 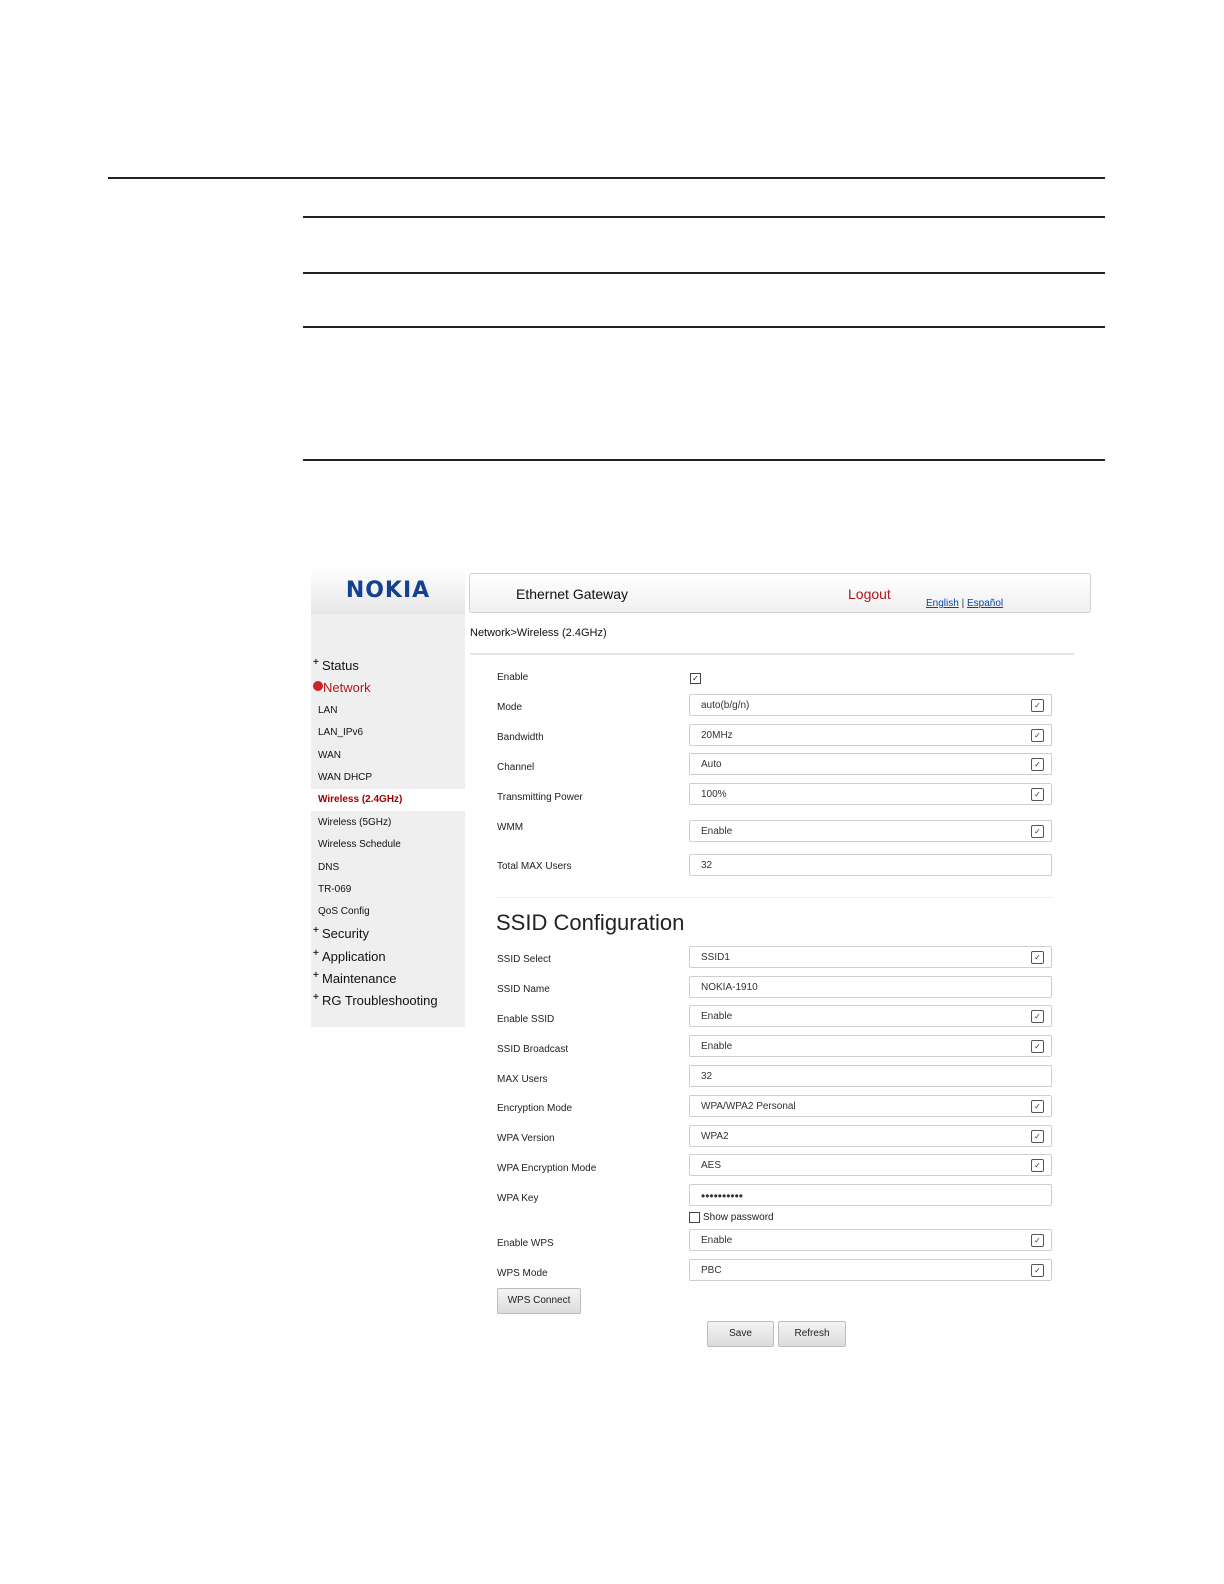 What do you see at coordinates (711, 1270) in the screenshot?
I see `wps-mode-value: PBC` at bounding box center [711, 1270].